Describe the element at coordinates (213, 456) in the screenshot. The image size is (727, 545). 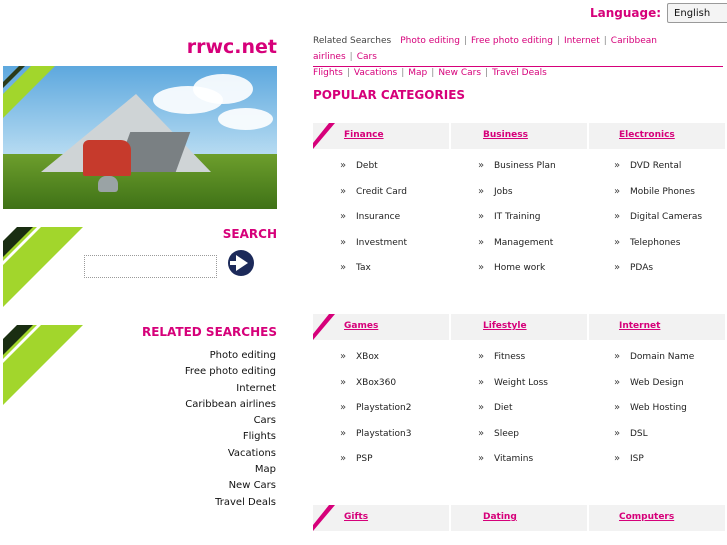
I see `related-search-link: Vacations` at that location.